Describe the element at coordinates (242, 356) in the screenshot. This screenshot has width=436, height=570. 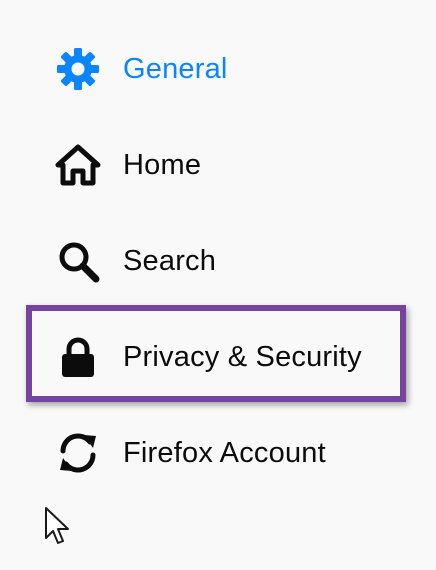
I see `sidebar-item-label: Privacy & Security` at that location.